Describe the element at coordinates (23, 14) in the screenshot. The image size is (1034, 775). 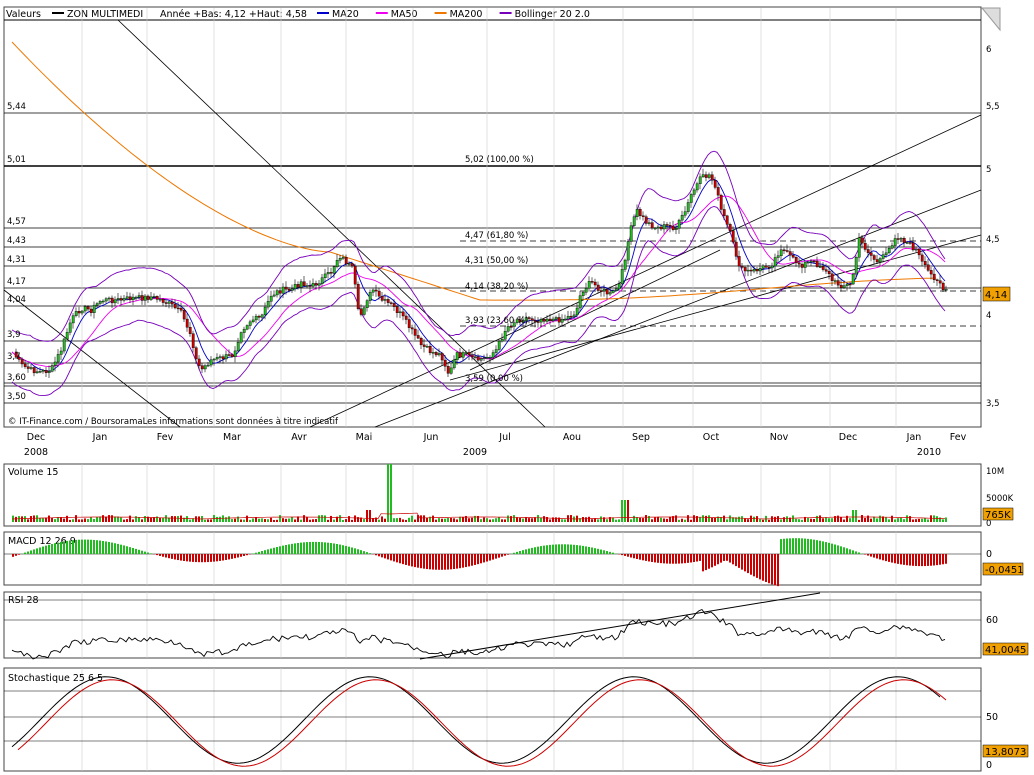
I see `valeurs-label: Valeurs` at that location.